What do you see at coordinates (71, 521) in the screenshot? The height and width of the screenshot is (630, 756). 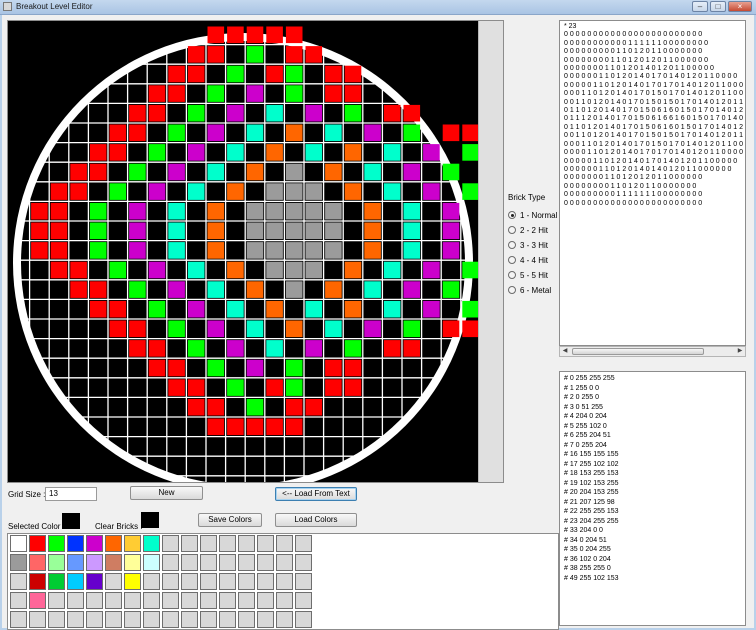 I see `selected-color-swatch` at bounding box center [71, 521].